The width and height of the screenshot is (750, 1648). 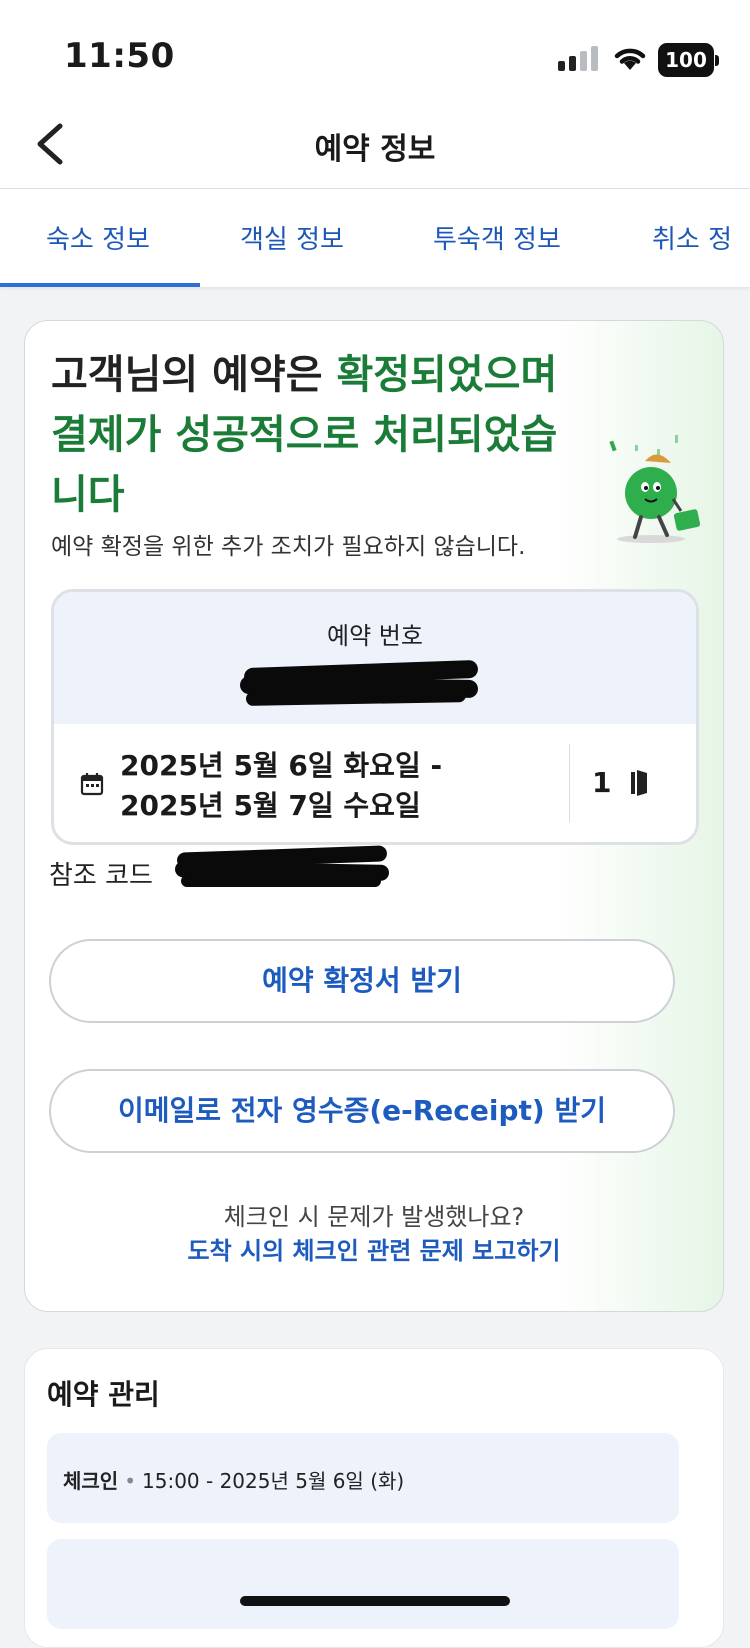 What do you see at coordinates (375, 636) in the screenshot?
I see `reservation-number-label: 예약 번호` at bounding box center [375, 636].